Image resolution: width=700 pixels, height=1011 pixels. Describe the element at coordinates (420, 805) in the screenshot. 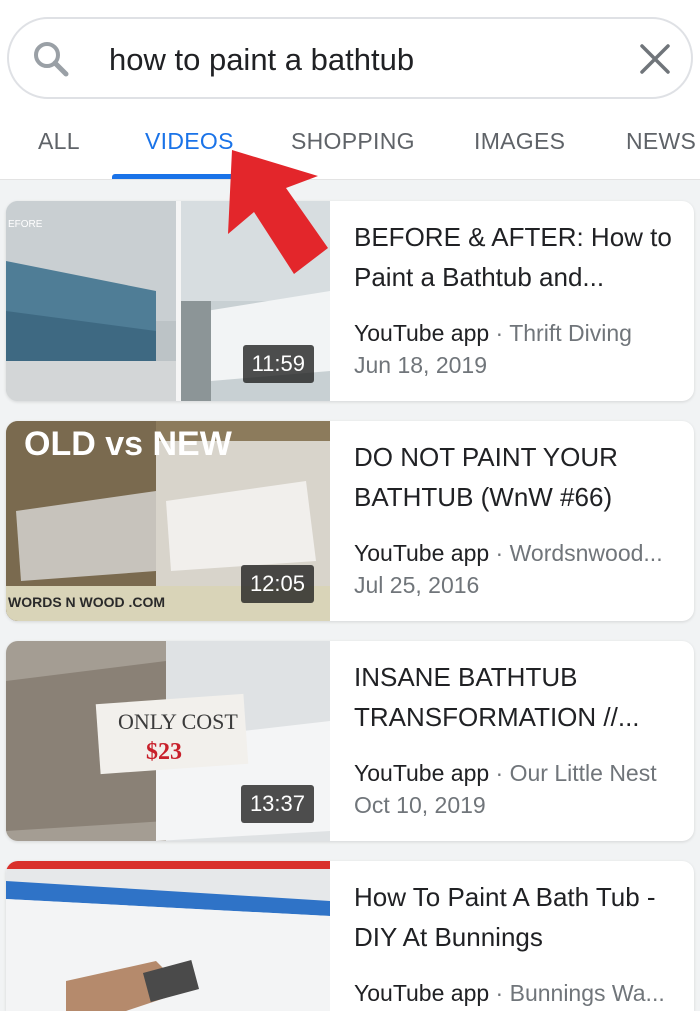

I see `video-date: Oct 10, 2019` at that location.